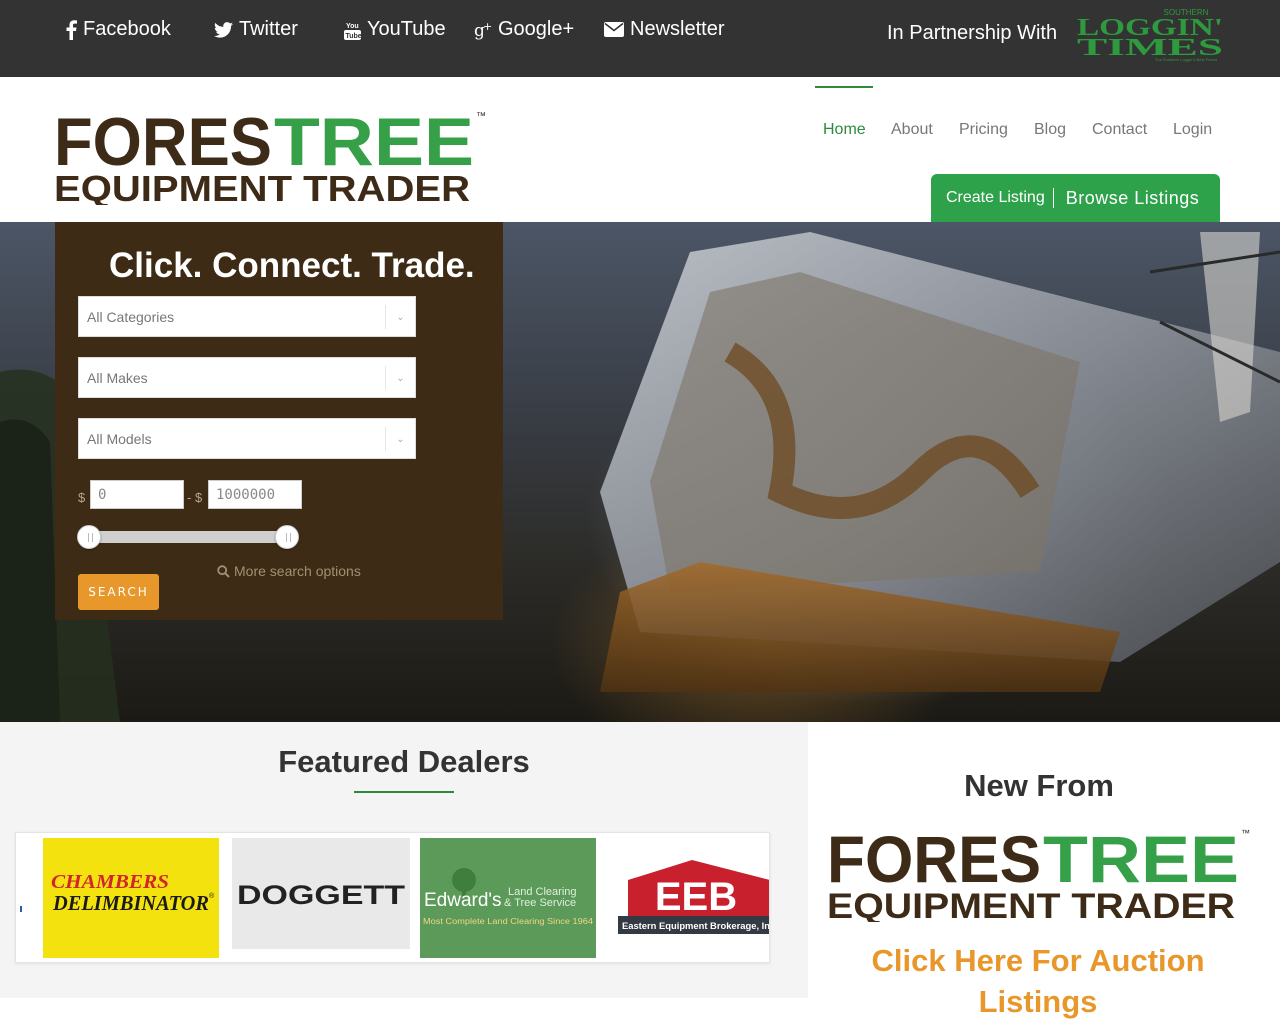 The image size is (1280, 1036). I want to click on logo-subtitle: EQUIPMENT TRADER, so click(262, 186).